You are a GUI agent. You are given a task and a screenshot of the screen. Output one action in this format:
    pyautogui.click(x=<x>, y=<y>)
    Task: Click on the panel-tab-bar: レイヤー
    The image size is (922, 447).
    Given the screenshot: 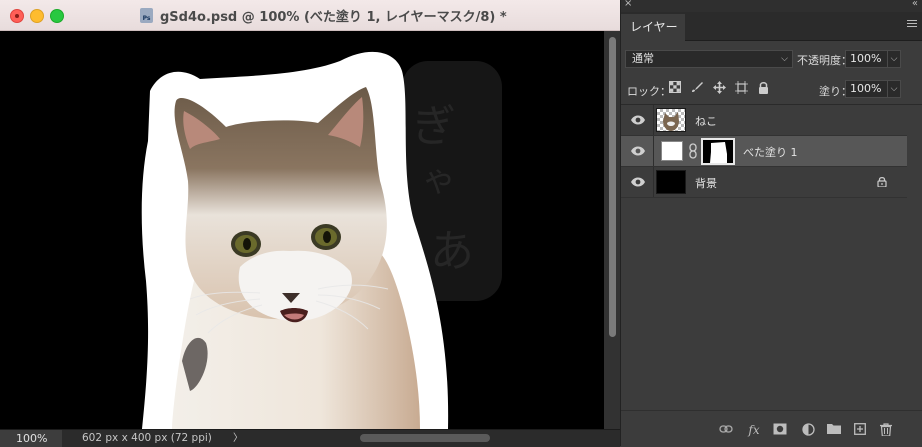 What is the action you would take?
    pyautogui.click(x=771, y=26)
    